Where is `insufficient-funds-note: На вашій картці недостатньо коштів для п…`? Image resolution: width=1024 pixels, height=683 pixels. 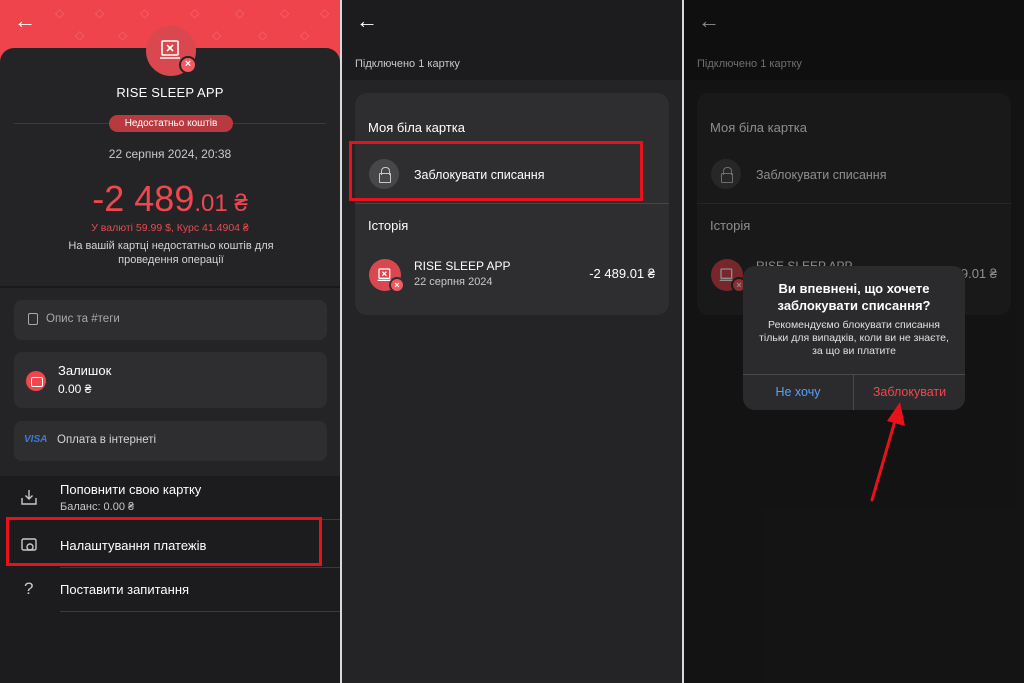 insufficient-funds-note: На вашій картці недостатньо коштів для п… is located at coordinates (171, 253).